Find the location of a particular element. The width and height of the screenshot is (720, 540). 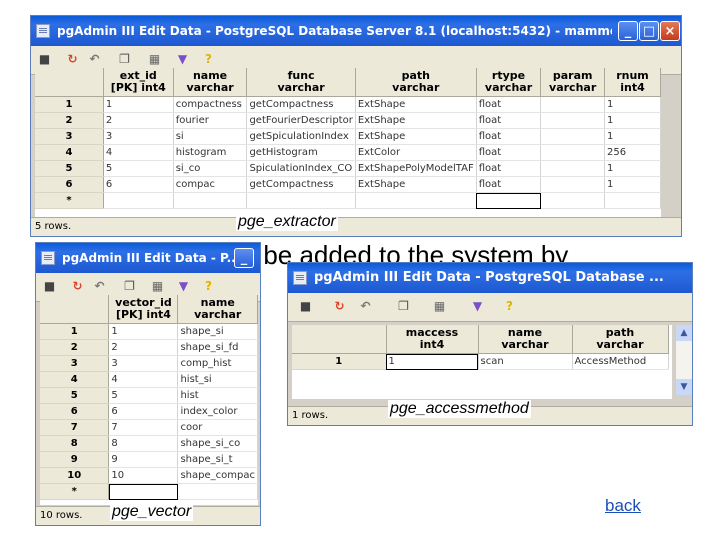

row-header: 9 is located at coordinates (75, 459).